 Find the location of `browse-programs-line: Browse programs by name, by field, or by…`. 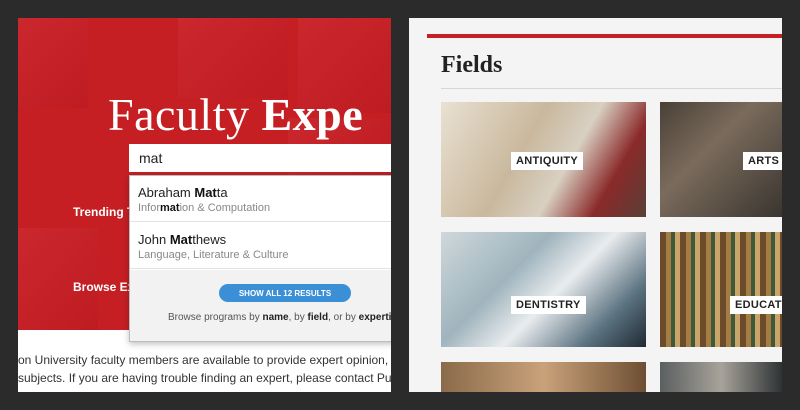

browse-programs-line: Browse programs by name, by field, or by… is located at coordinates (279, 317).